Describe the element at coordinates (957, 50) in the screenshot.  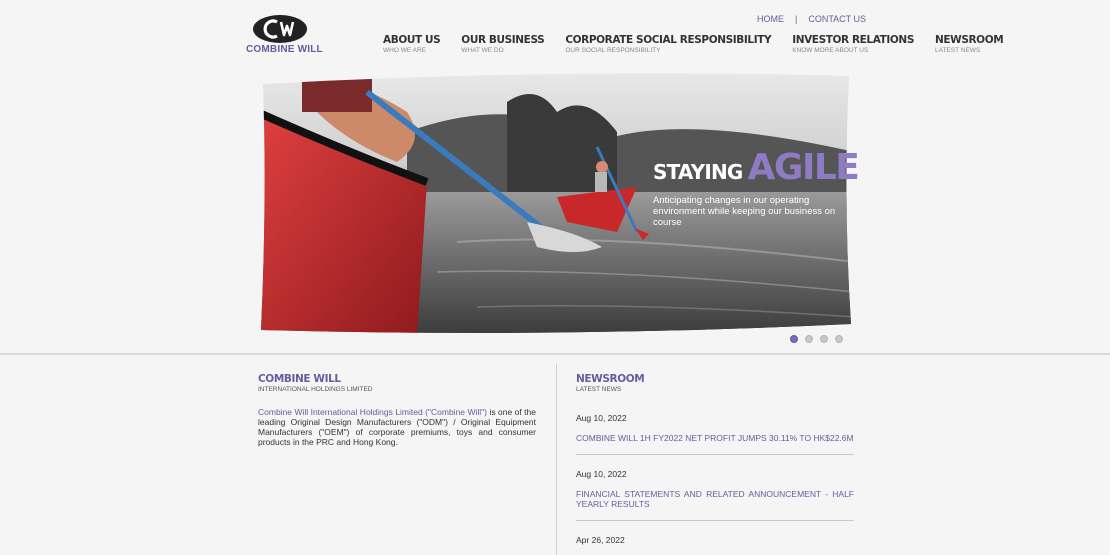
I see `nav-sublabel: LATEST NEWS` at that location.